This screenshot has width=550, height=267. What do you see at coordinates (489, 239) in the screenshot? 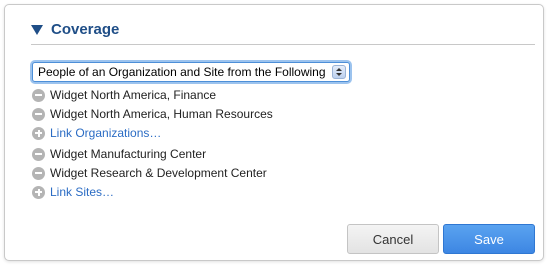
I see `save-button: Save` at bounding box center [489, 239].